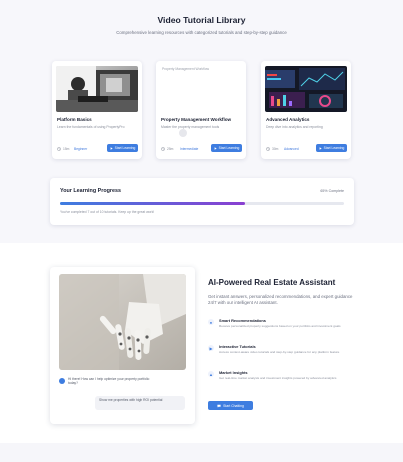 The width and height of the screenshot is (403, 462). Describe the element at coordinates (152, 203) in the screenshot. I see `progress-bar-fill` at that location.